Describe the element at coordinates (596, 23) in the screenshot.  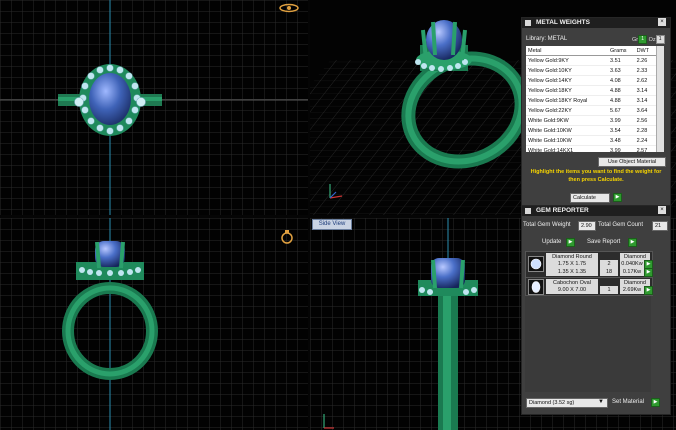
I see `metal-weights-title-bar: METAL WEIGHTS` at that location.